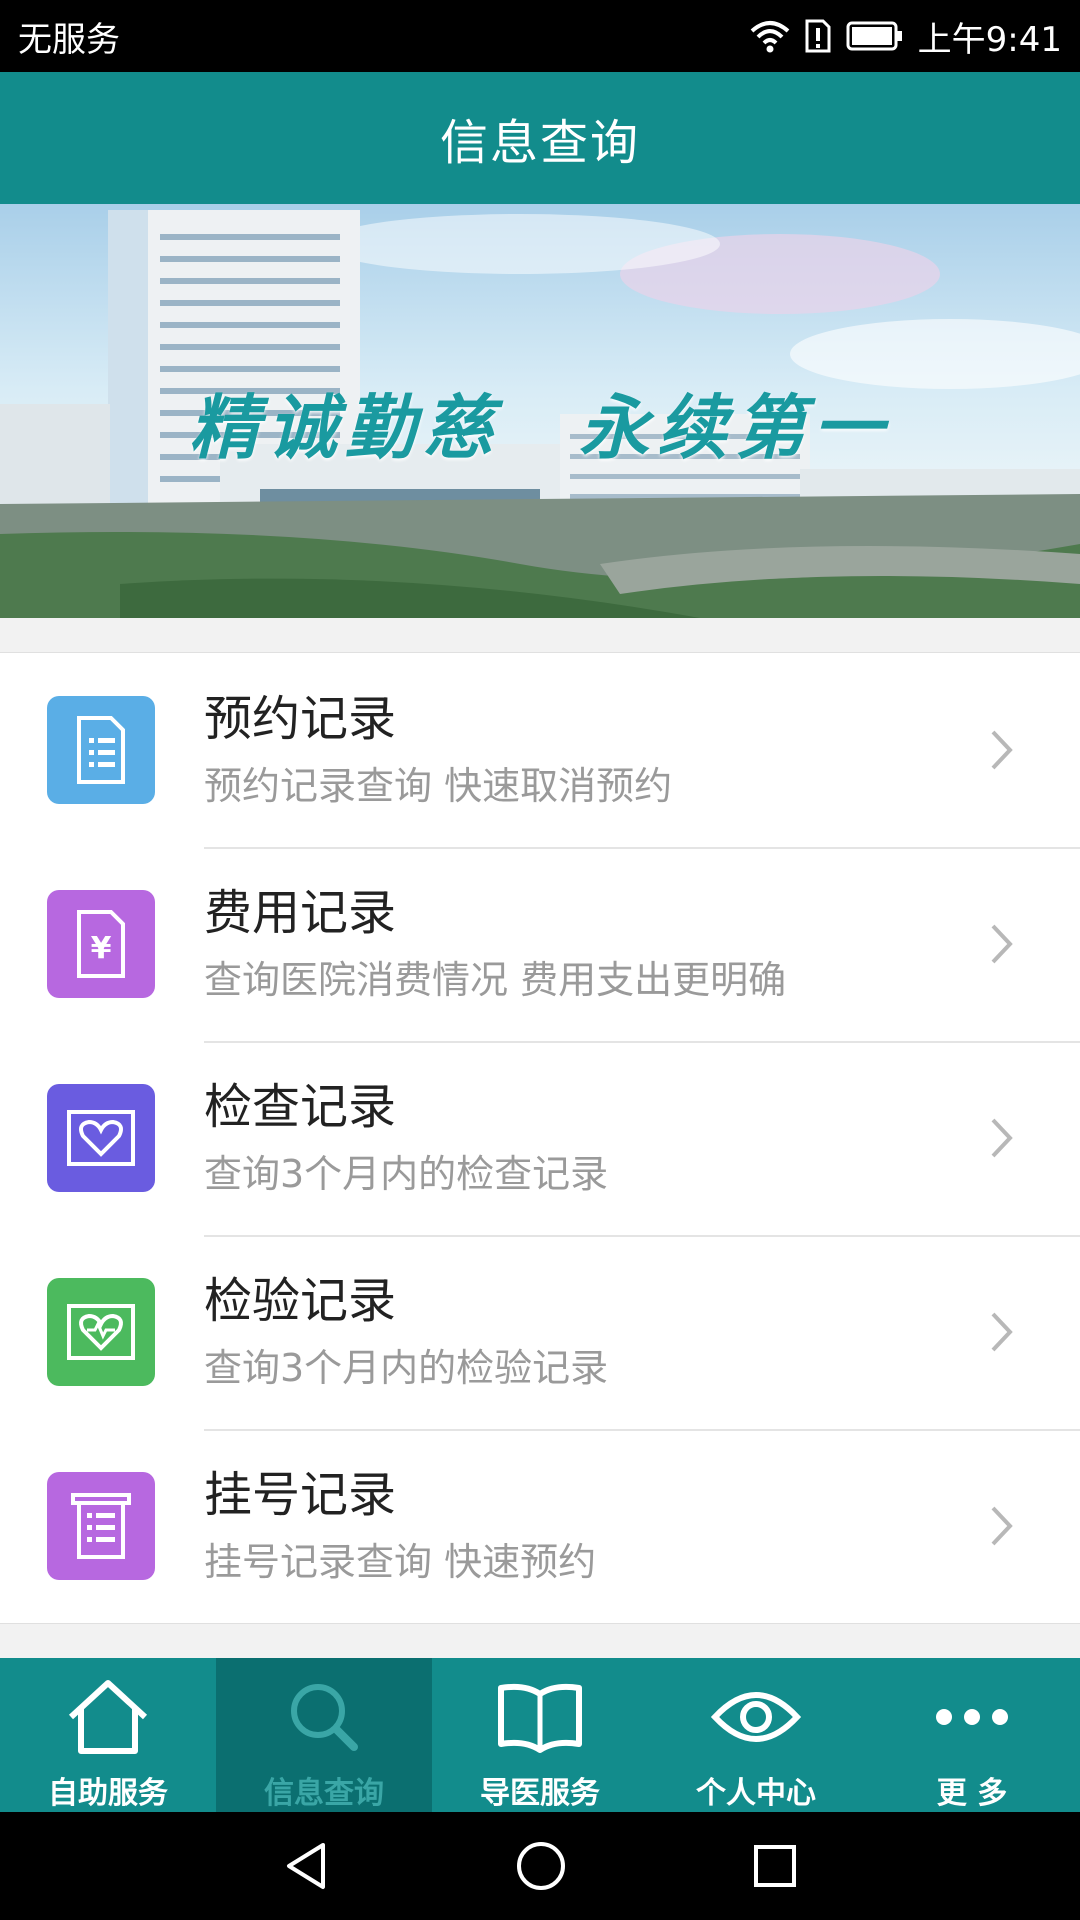  What do you see at coordinates (495, 980) in the screenshot?
I see `list-item-subtitle: 查询医院消费情况 费用支出更明确` at bounding box center [495, 980].